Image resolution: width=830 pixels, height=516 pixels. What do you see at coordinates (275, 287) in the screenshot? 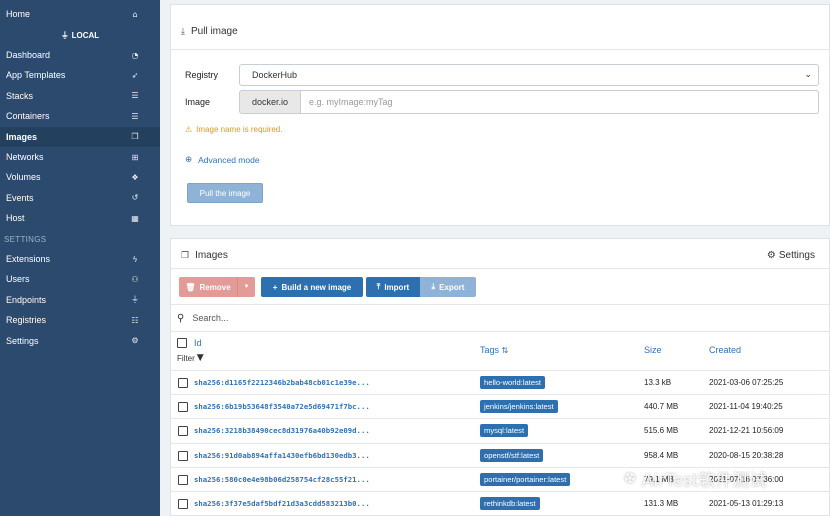
I see `plus-icon: +` at bounding box center [275, 287].